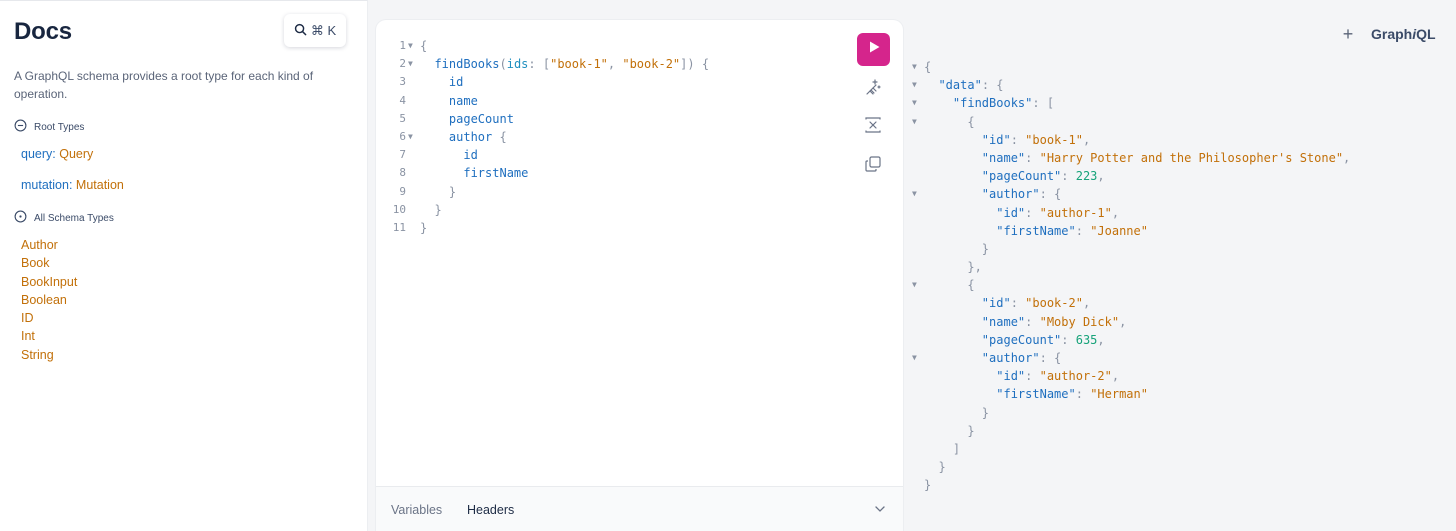 The width and height of the screenshot is (1456, 531). What do you see at coordinates (100, 185) in the screenshot?
I see `root-field-type: Mutation` at bounding box center [100, 185].